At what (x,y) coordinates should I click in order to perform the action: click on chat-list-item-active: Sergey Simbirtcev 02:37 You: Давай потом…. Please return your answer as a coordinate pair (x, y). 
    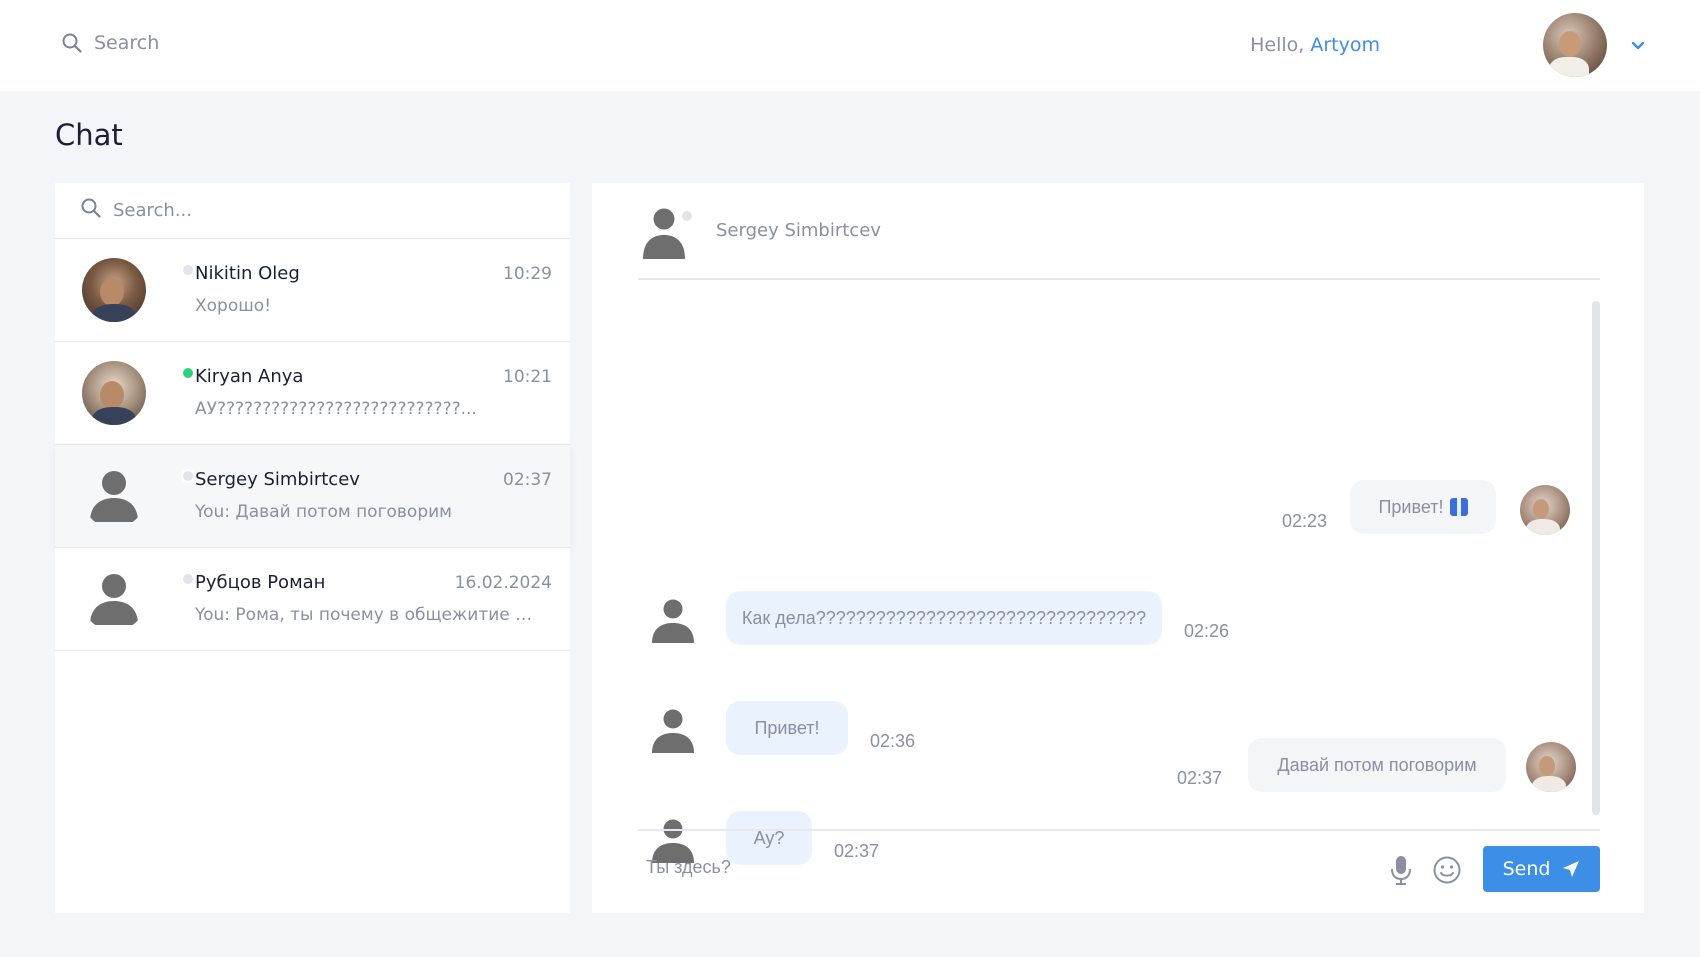
    Looking at the image, I should click on (312, 496).